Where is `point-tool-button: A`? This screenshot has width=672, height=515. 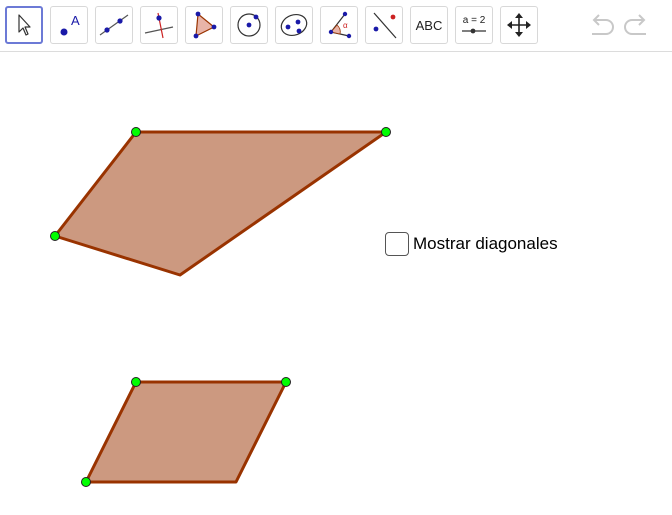
point-tool-button: A is located at coordinates (69, 25).